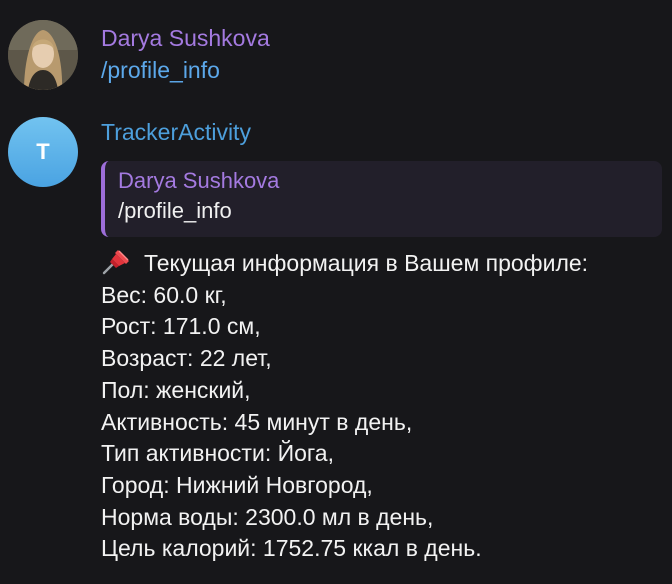 This screenshot has height=584, width=672. What do you see at coordinates (257, 421) in the screenshot?
I see `activity-line: Активность: 45 минут в день,` at bounding box center [257, 421].